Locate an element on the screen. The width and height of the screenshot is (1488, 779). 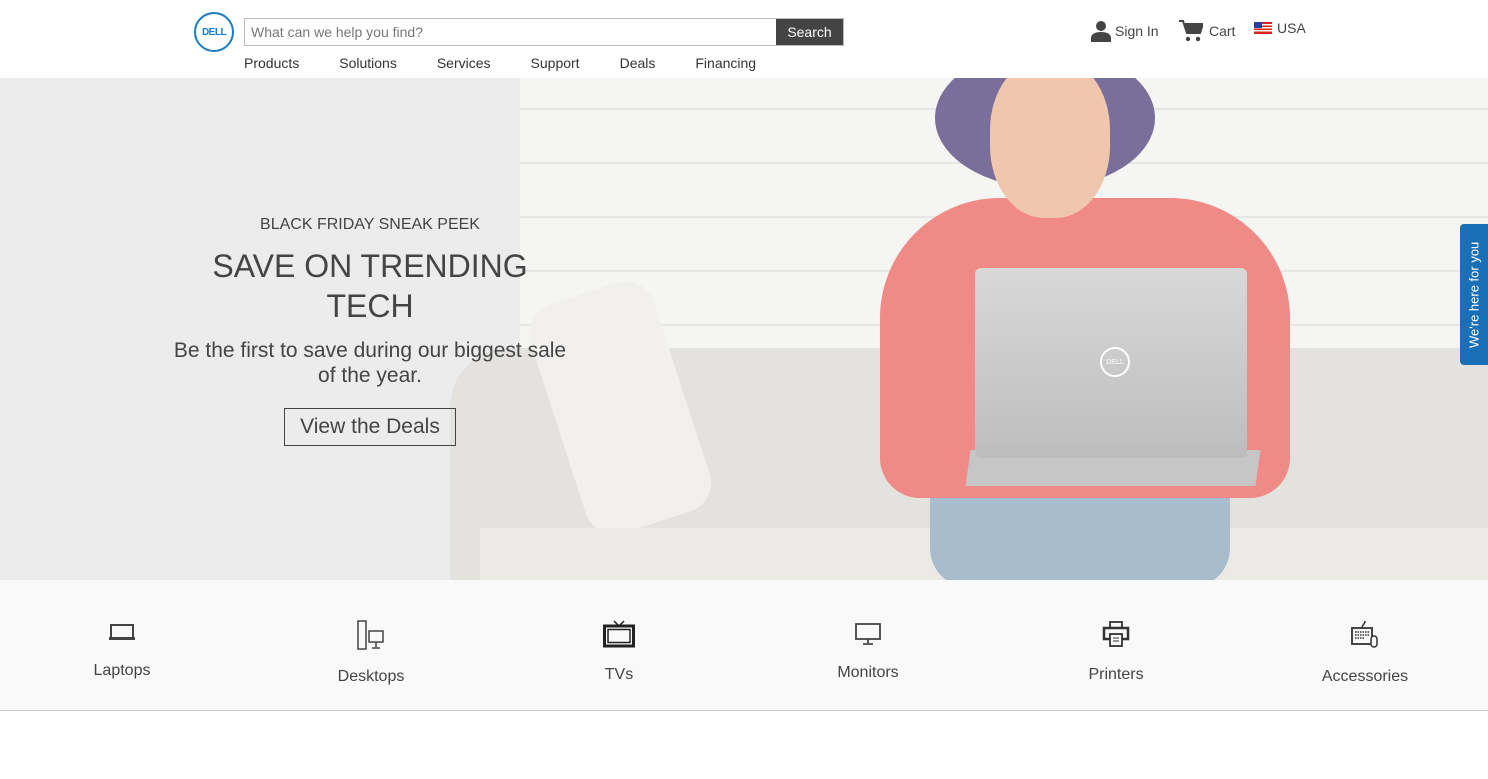
monitor-icon is located at coordinates (868, 634).